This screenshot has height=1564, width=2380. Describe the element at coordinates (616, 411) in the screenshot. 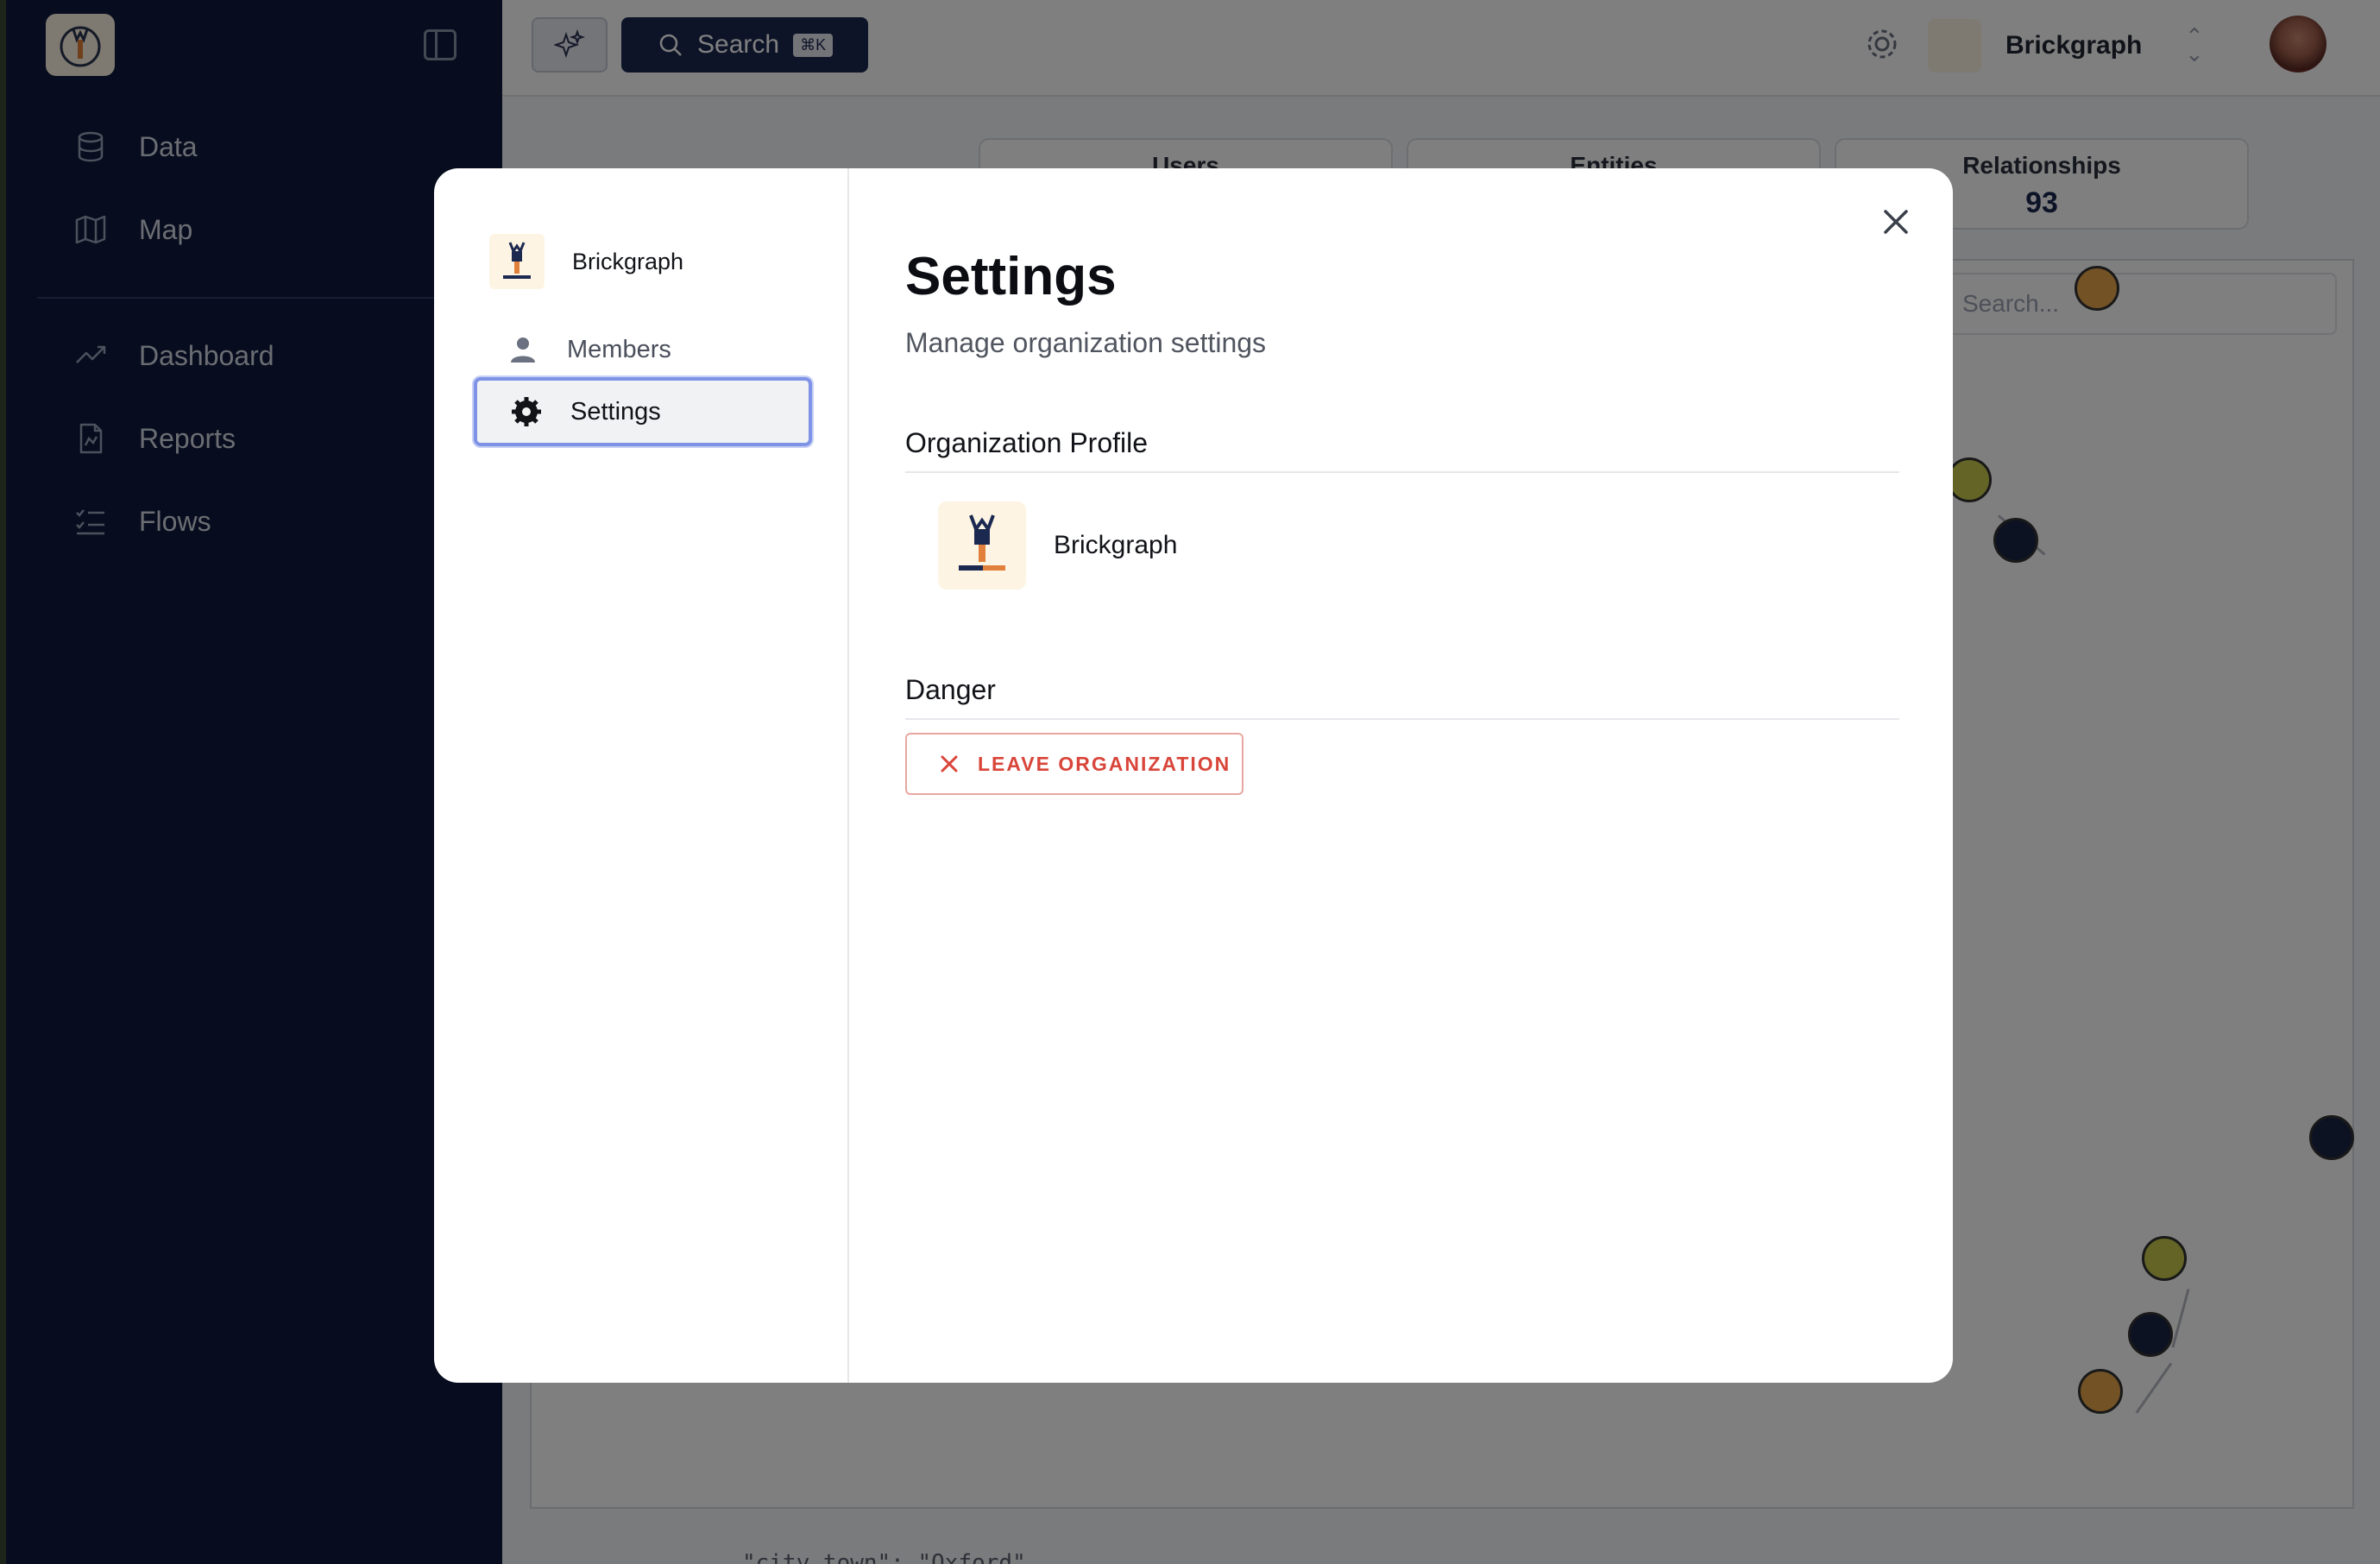

I see `nav-label: Settings` at that location.